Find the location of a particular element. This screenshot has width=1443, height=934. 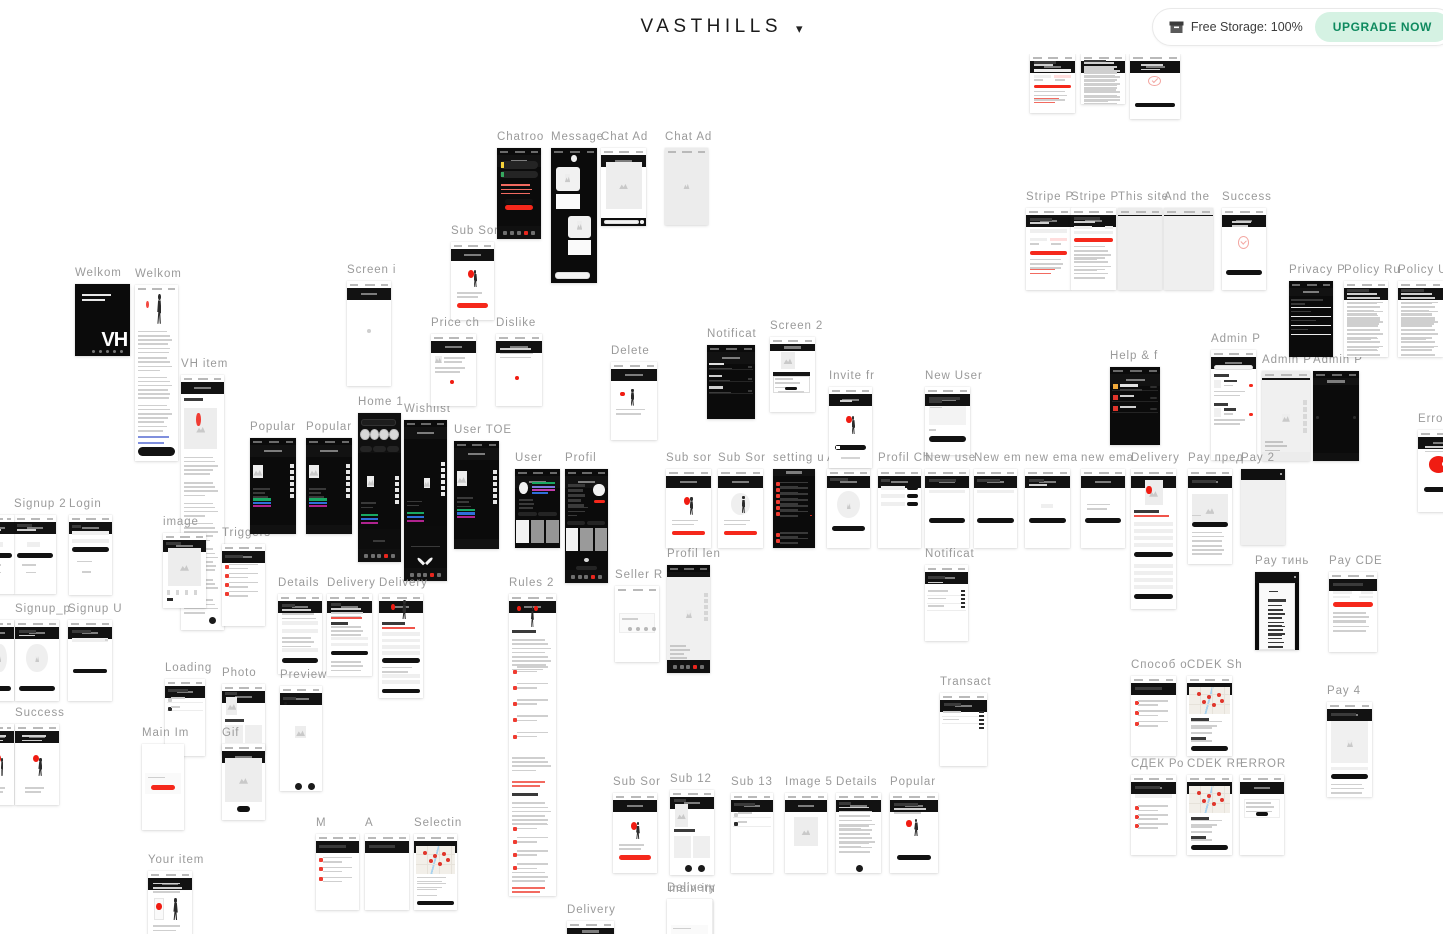

upgrade-now-button: UPGRADE NOW is located at coordinates (1378, 27).